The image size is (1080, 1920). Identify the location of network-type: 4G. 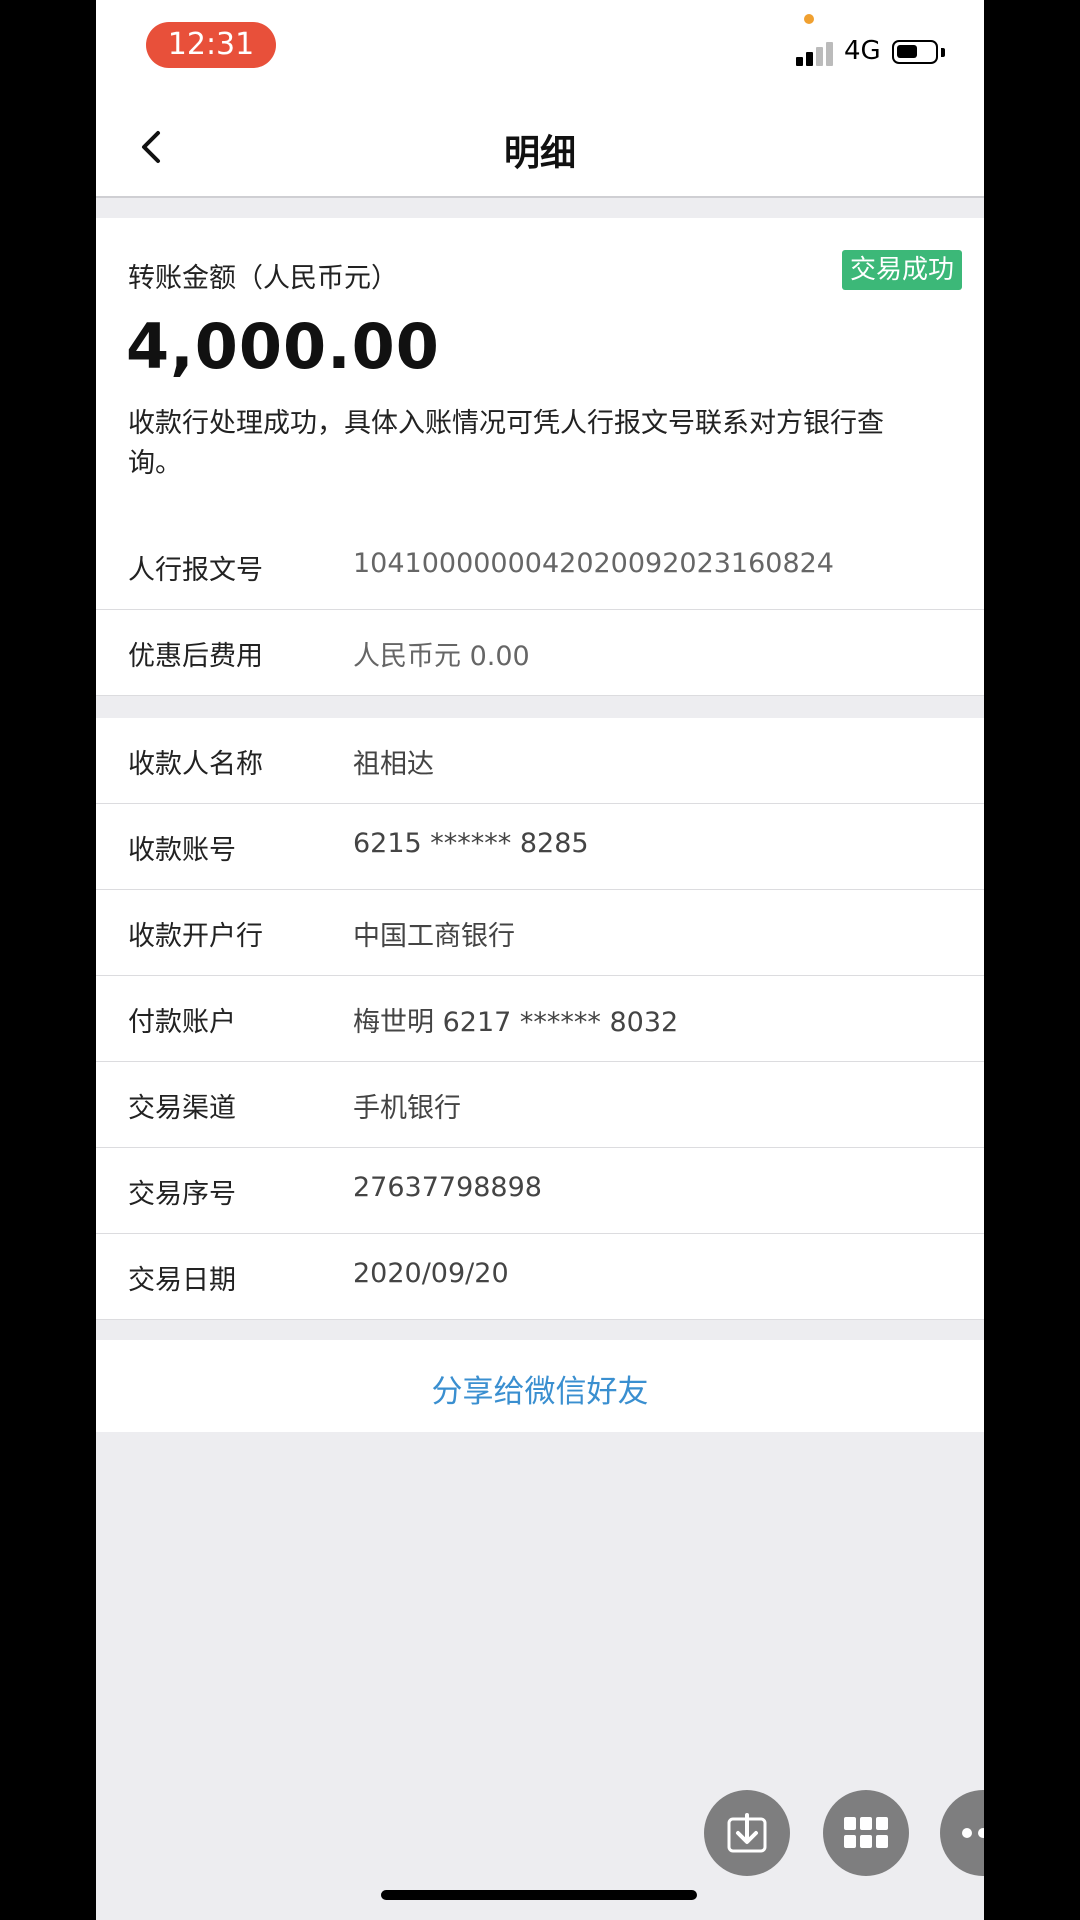
(862, 51).